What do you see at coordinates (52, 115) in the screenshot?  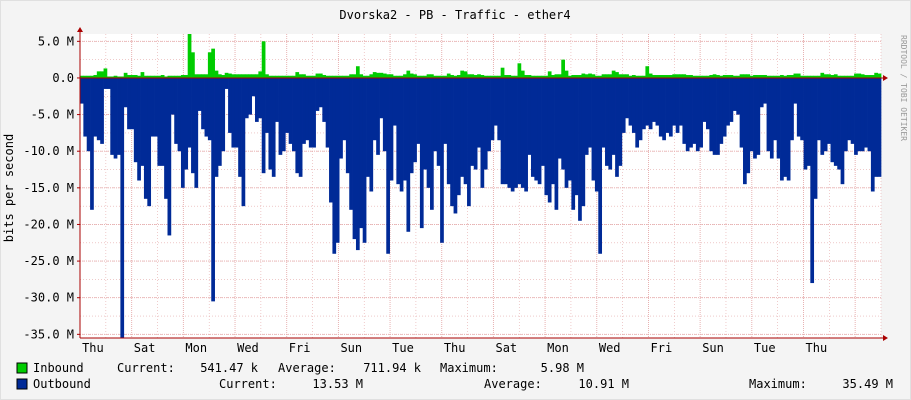 I see `y-tick-label: -5.0 M` at bounding box center [52, 115].